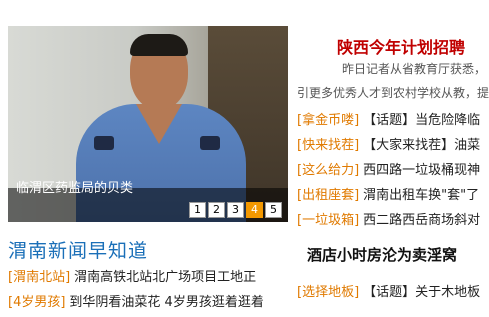 Image resolution: width=489 pixels, height=317 pixels. What do you see at coordinates (421, 195) in the screenshot?
I see `news-link: 渭南出租车换"套"了` at bounding box center [421, 195].